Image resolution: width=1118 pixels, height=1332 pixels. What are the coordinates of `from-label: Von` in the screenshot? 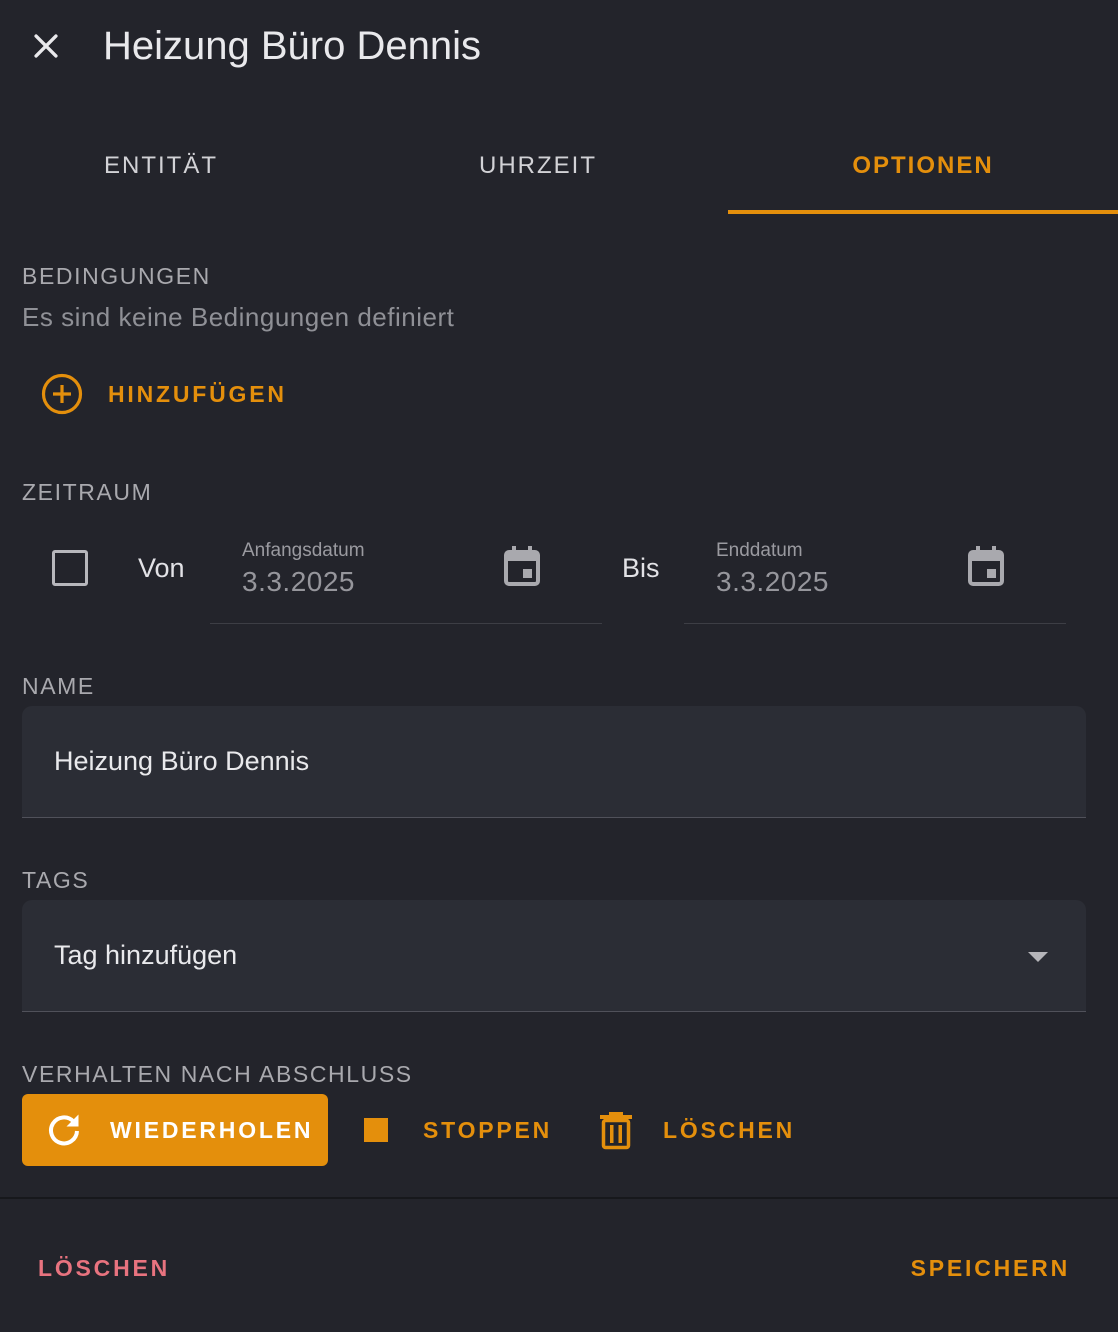 It's located at (161, 568).